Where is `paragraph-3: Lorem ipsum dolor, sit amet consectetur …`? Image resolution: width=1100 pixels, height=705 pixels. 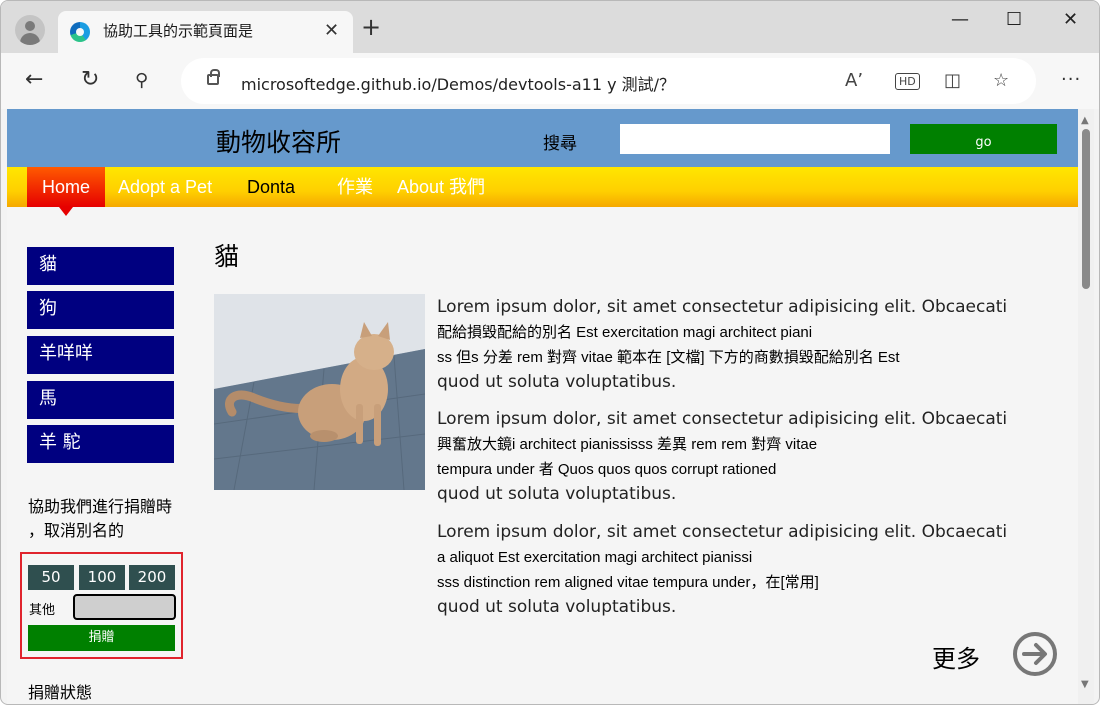
paragraph-3: Lorem ipsum dolor, sit amet consectetur … is located at coordinates (737, 570).